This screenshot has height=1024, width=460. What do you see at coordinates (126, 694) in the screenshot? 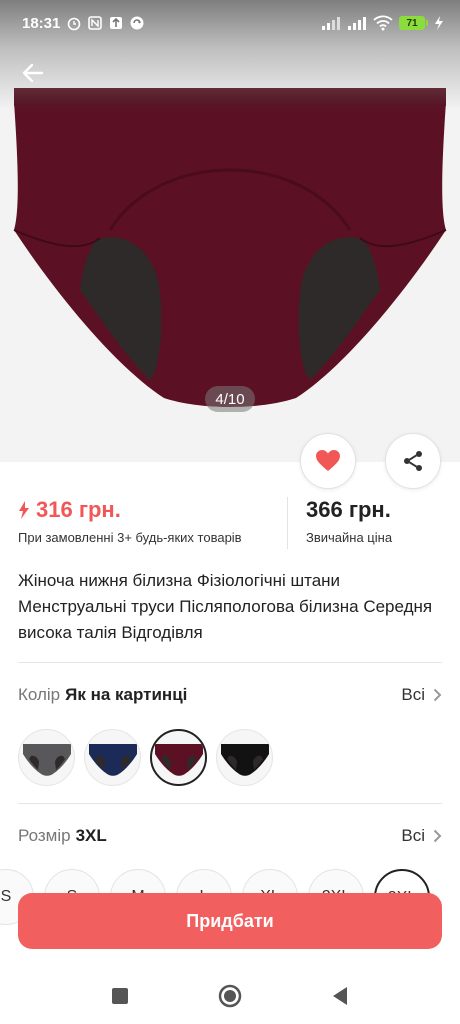
I see `color-value: Як на картинці` at bounding box center [126, 694].